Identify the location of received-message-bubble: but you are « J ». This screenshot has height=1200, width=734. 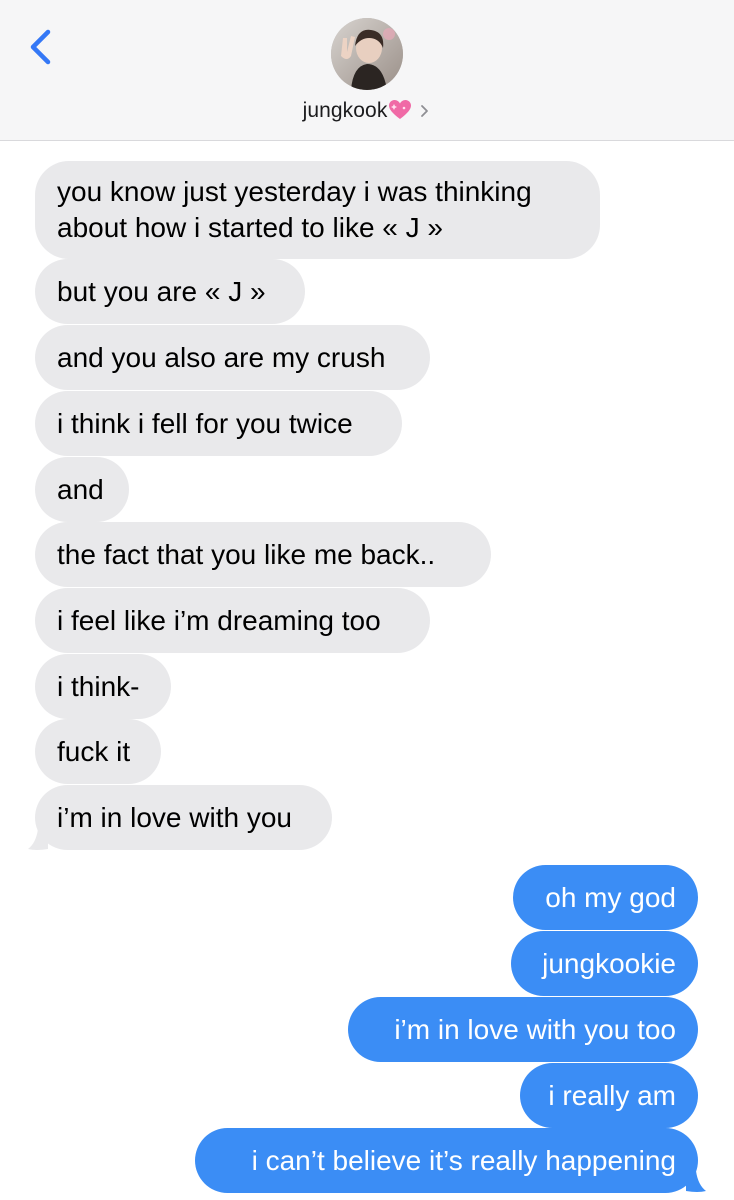
(170, 291).